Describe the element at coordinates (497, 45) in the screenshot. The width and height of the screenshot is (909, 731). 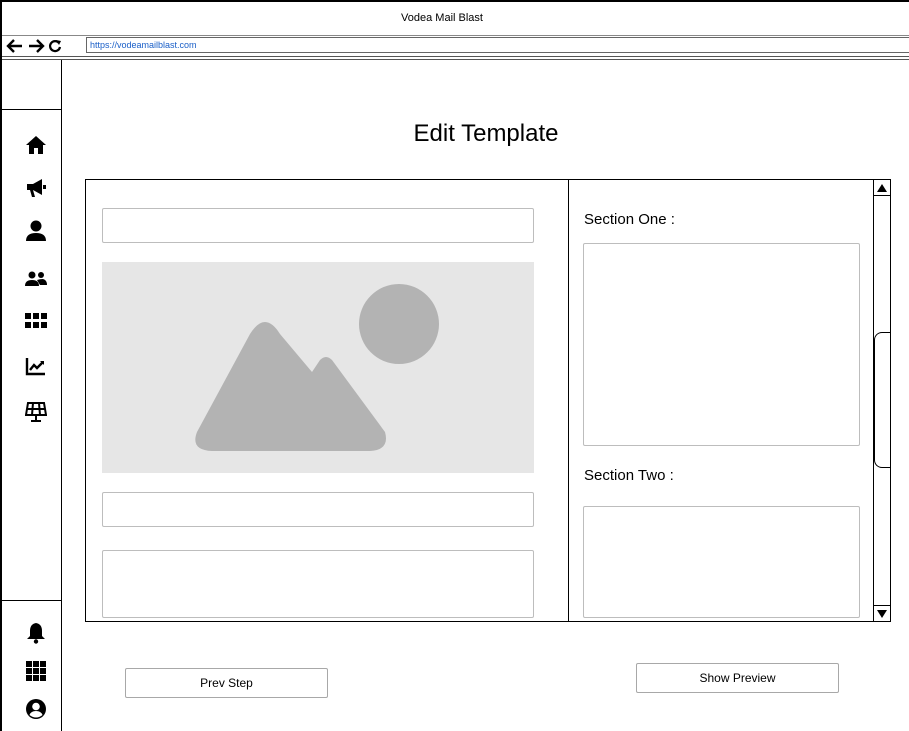
I see `url-bar: https://vodeamailblast.com` at that location.